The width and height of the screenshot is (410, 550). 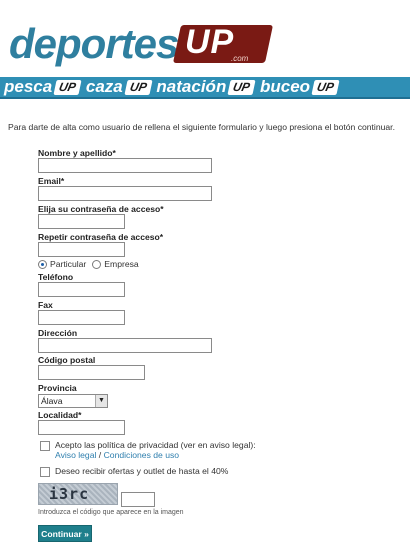 What do you see at coordinates (142, 455) in the screenshot?
I see `terms-of-use-link: Condiciones de uso` at bounding box center [142, 455].